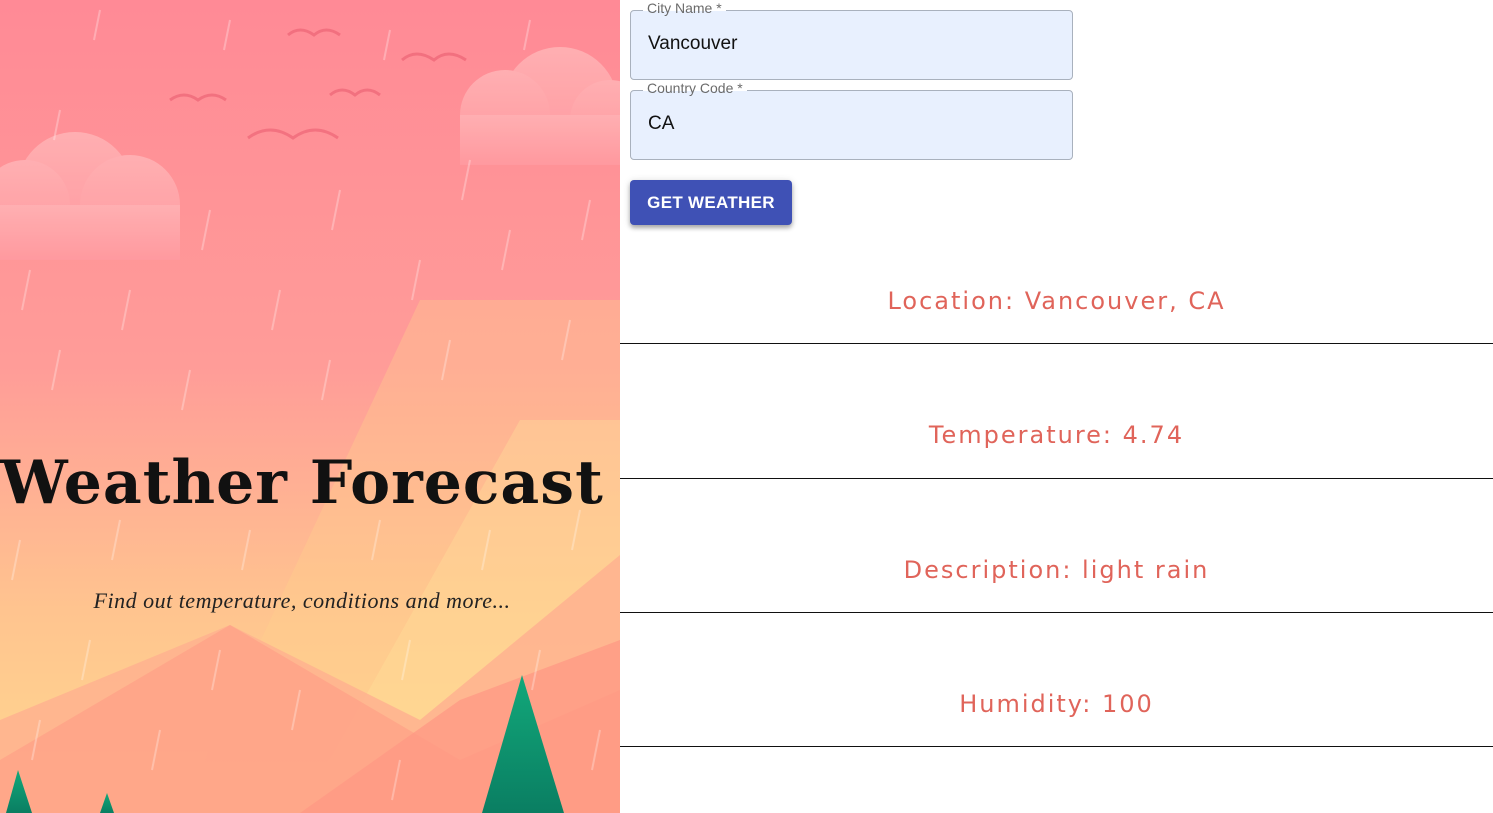  I want to click on city-name-input, so click(848, 44).